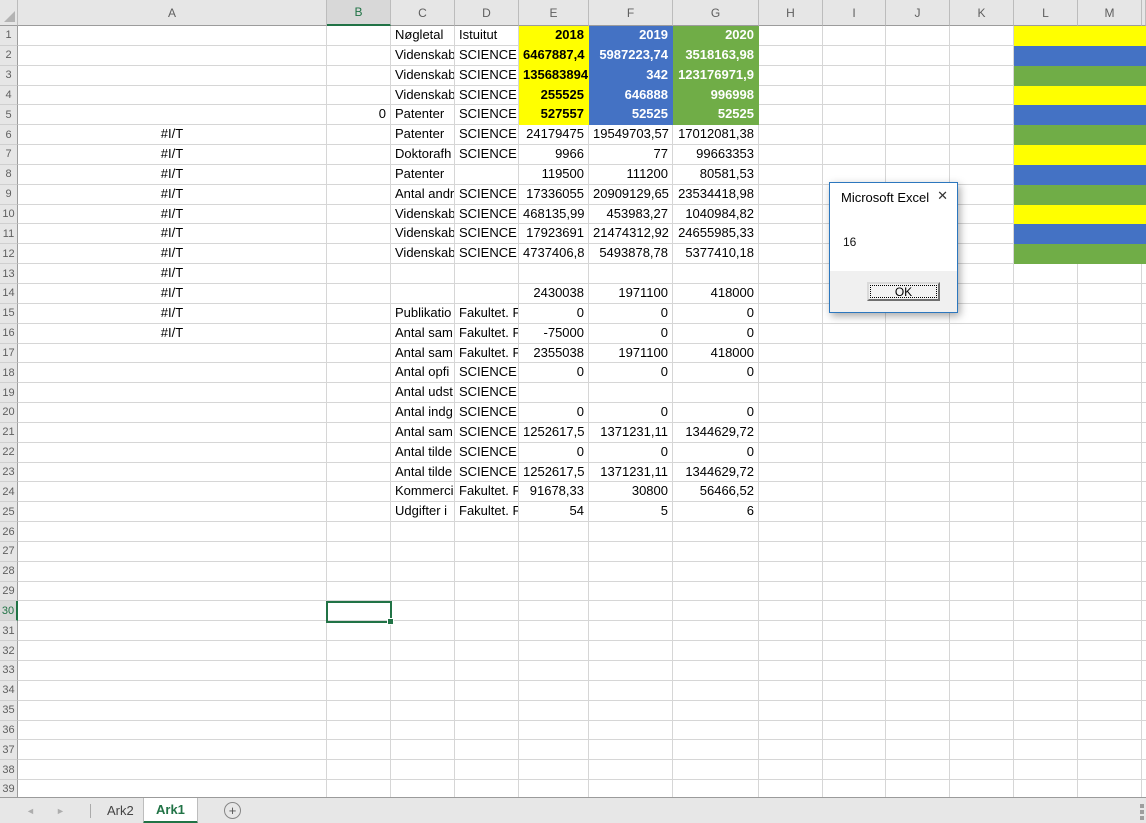 This screenshot has height=823, width=1146. Describe the element at coordinates (791, 293) in the screenshot. I see `cell-H14` at that location.